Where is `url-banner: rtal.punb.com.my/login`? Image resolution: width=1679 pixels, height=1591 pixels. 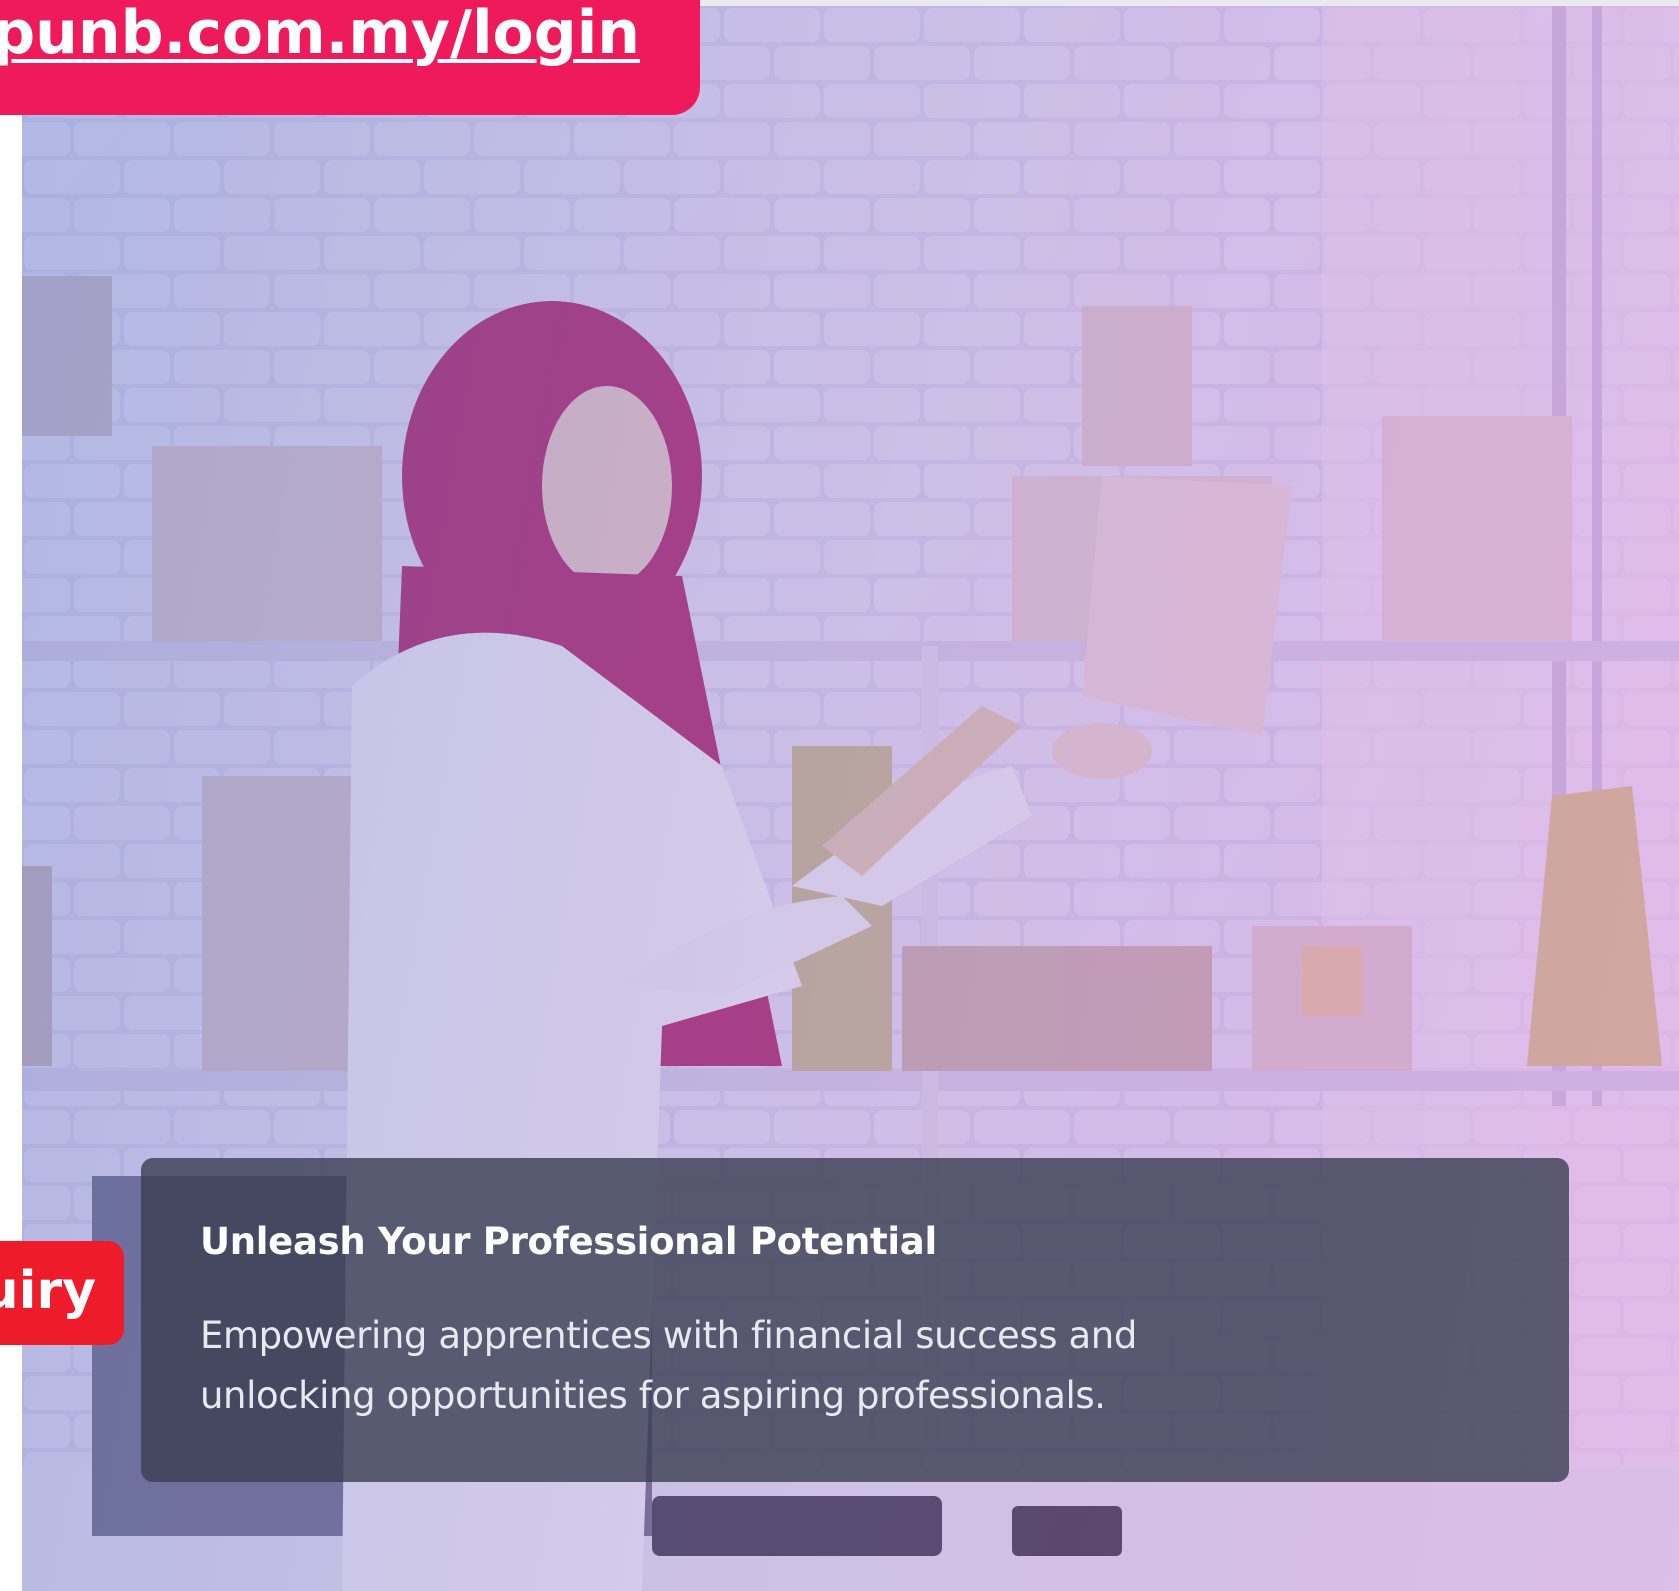
url-banner: rtal.punb.com.my/login is located at coordinates (350, 57).